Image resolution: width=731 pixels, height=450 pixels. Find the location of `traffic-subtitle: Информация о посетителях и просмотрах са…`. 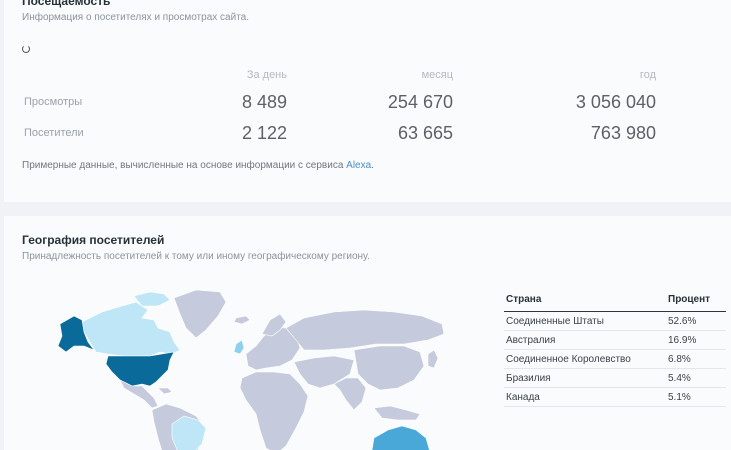

traffic-subtitle: Информация о посетителях и просмотрах са… is located at coordinates (135, 17).